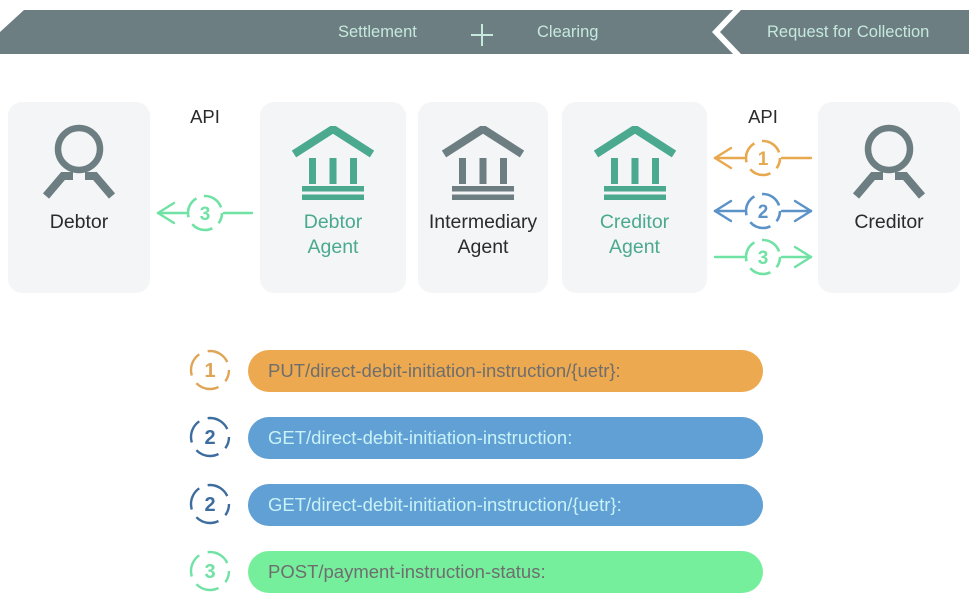 The image size is (969, 609). I want to click on banner-right-segment, so click(844, 32).